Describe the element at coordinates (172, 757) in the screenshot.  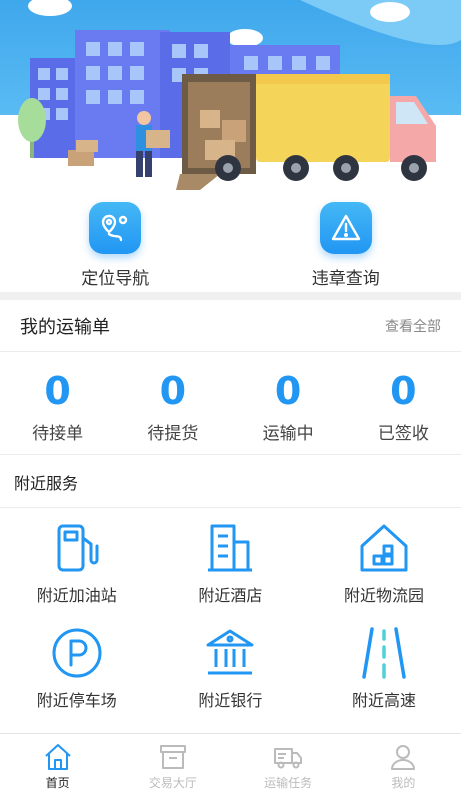
I see `trading-hall-icon` at that location.